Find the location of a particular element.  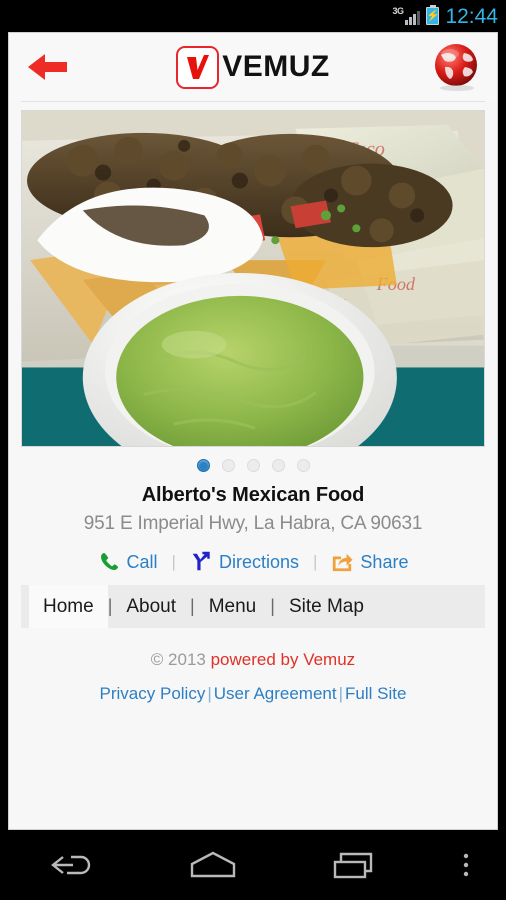

tab-home-label: Home is located at coordinates (68, 606).